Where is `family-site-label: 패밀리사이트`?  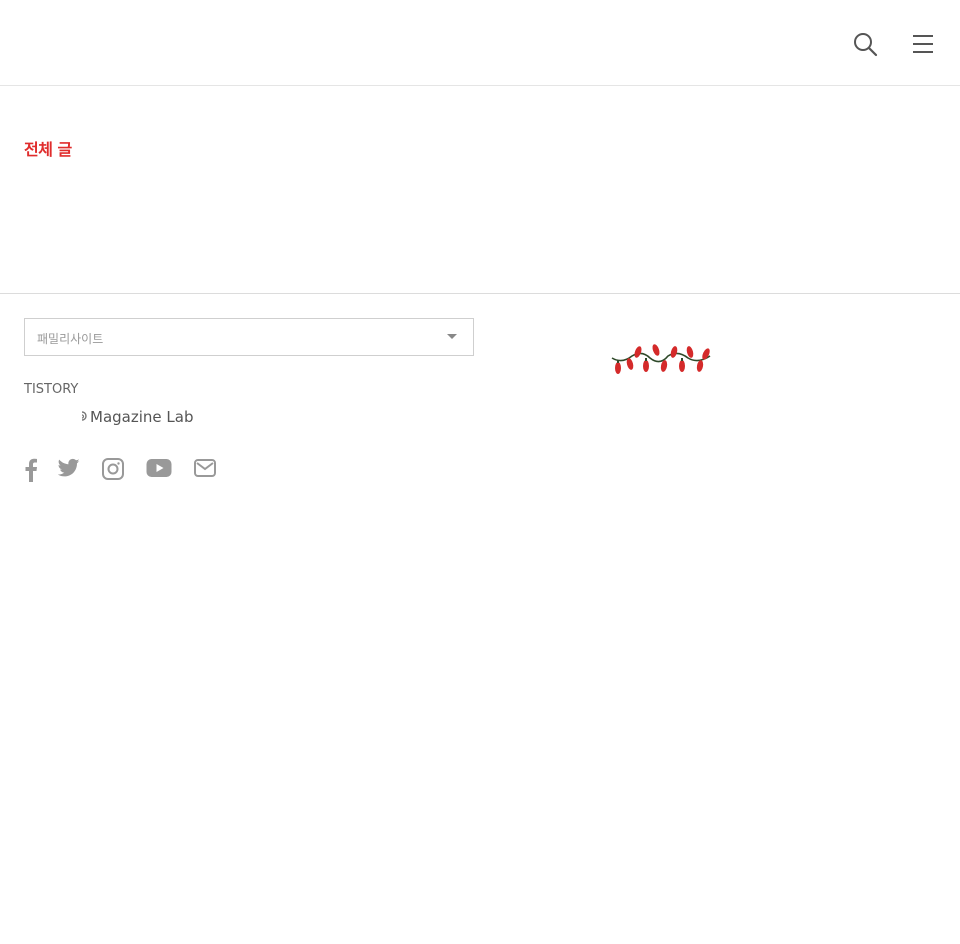
family-site-label: 패밀리사이트 is located at coordinates (70, 339).